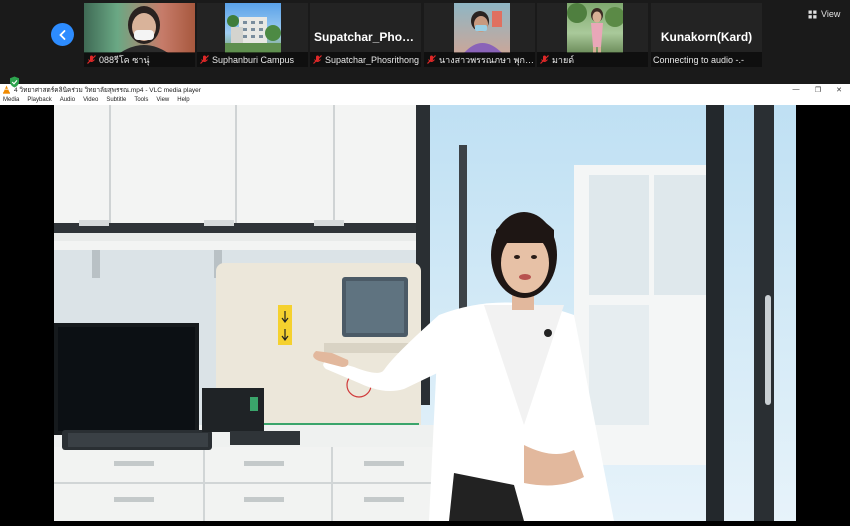 The width and height of the screenshot is (850, 526). I want to click on participant-tile: มายด์, so click(592, 35).